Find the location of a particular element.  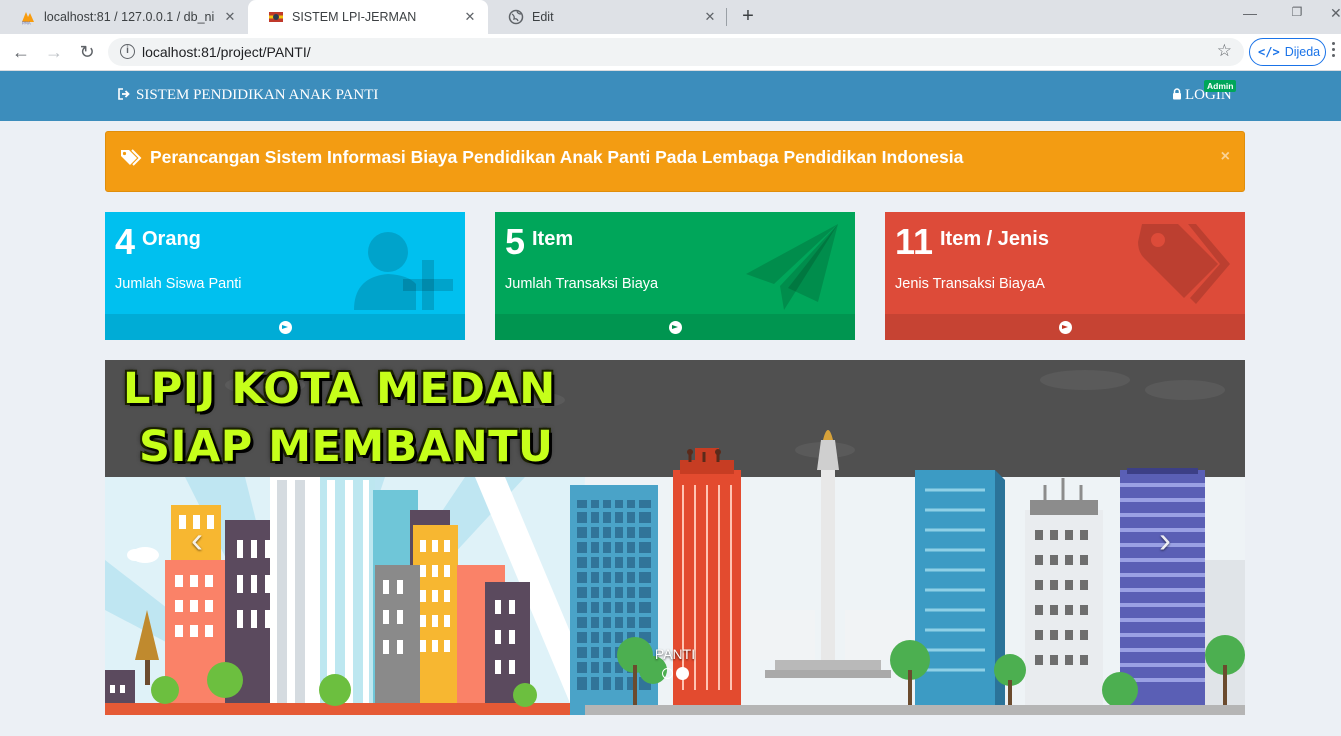

carousel-prev-button: ‹ is located at coordinates (197, 540).